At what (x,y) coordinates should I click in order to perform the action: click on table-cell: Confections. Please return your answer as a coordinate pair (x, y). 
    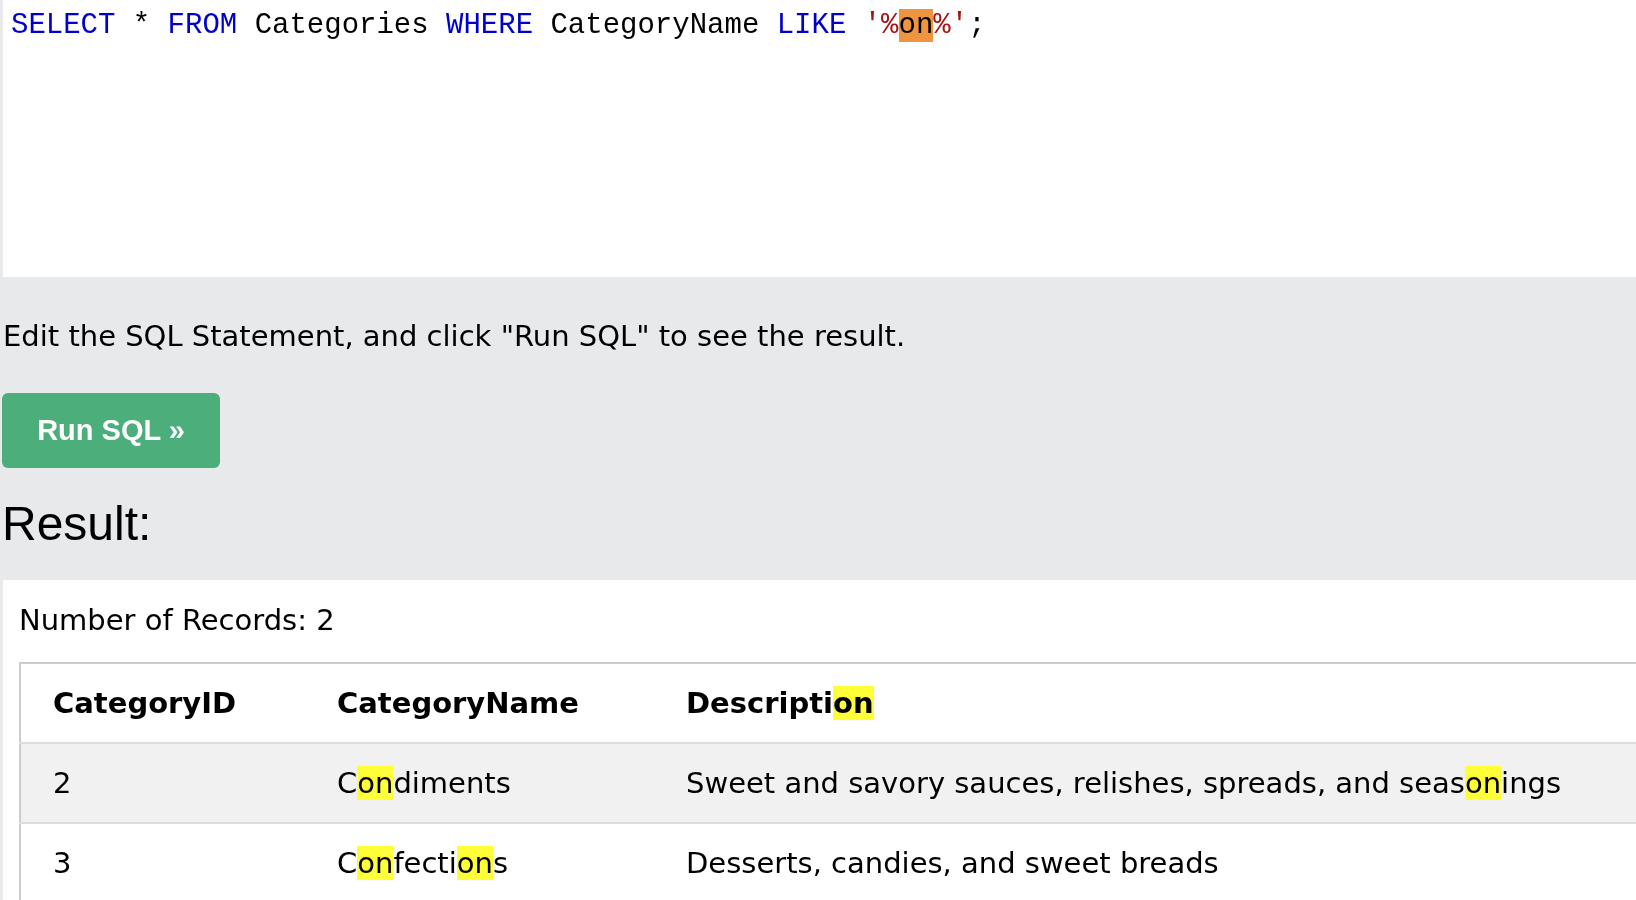
    Looking at the image, I should click on (479, 861).